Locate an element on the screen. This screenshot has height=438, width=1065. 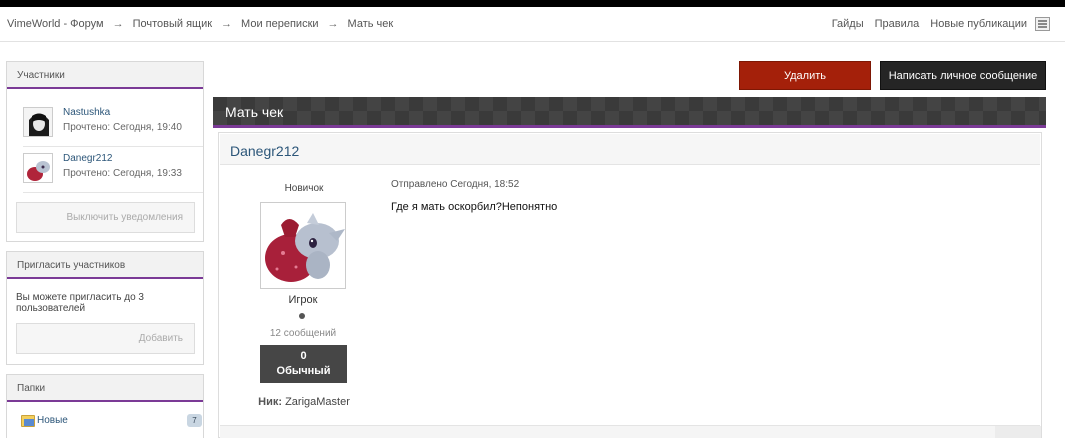
nav-link-rules: Правила is located at coordinates (897, 24).